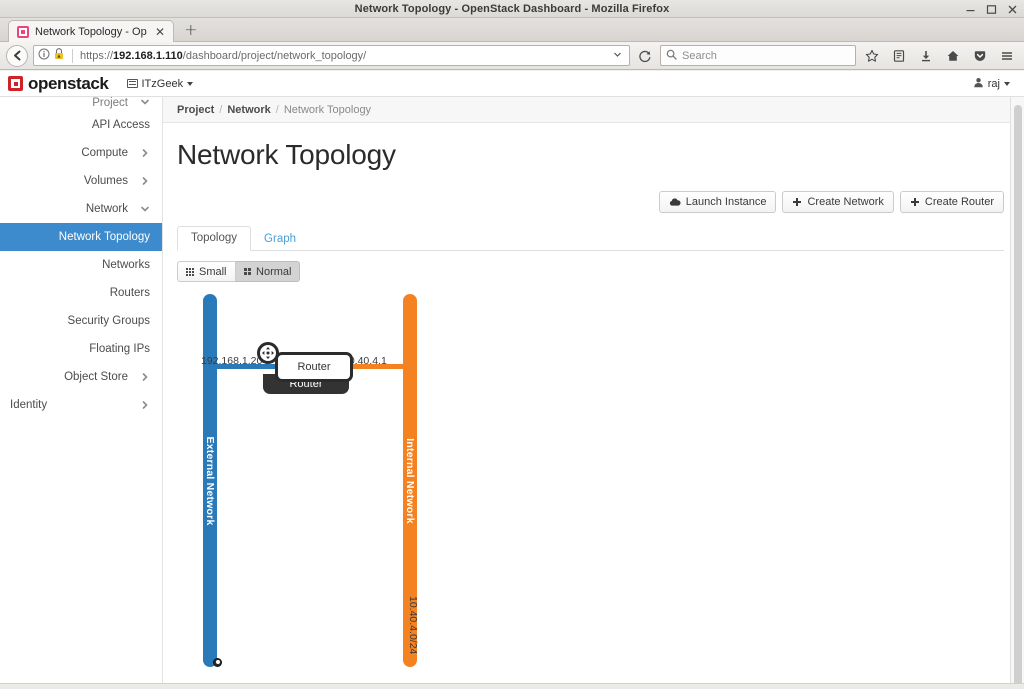 The height and width of the screenshot is (689, 1024). Describe the element at coordinates (671, 56) in the screenshot. I see `search-icon` at that location.